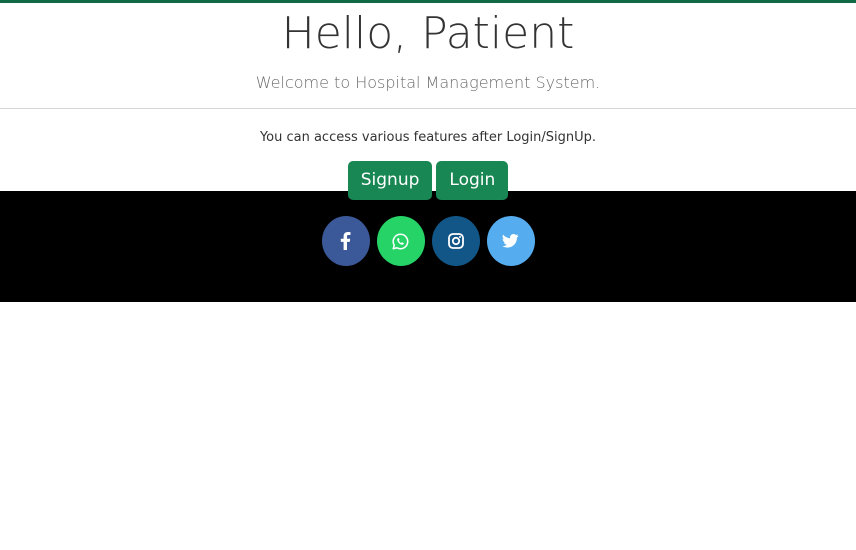  I want to click on signup-button: Signup, so click(390, 180).